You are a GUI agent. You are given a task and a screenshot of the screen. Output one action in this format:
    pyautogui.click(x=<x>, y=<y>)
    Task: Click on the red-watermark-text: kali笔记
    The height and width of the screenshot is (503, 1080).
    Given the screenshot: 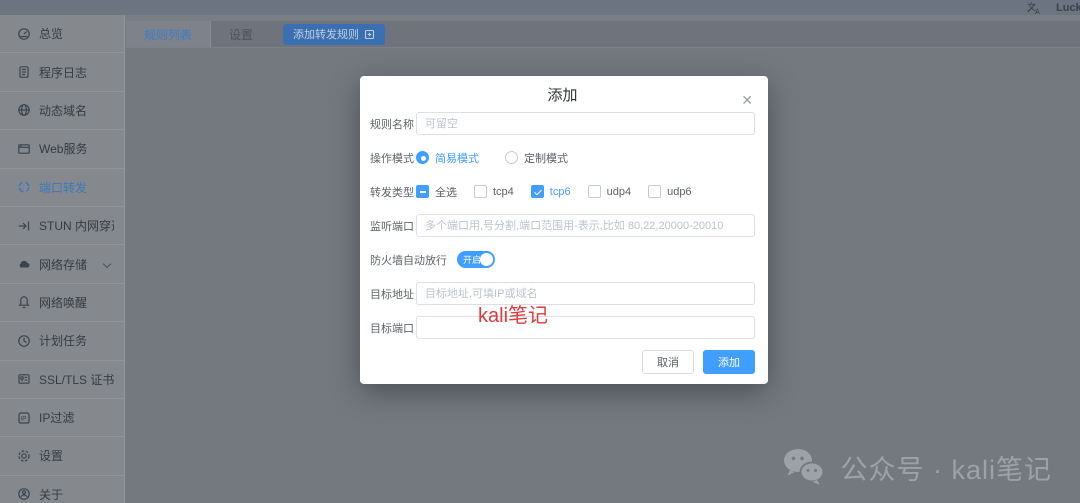 What is the action you would take?
    pyautogui.click(x=513, y=316)
    